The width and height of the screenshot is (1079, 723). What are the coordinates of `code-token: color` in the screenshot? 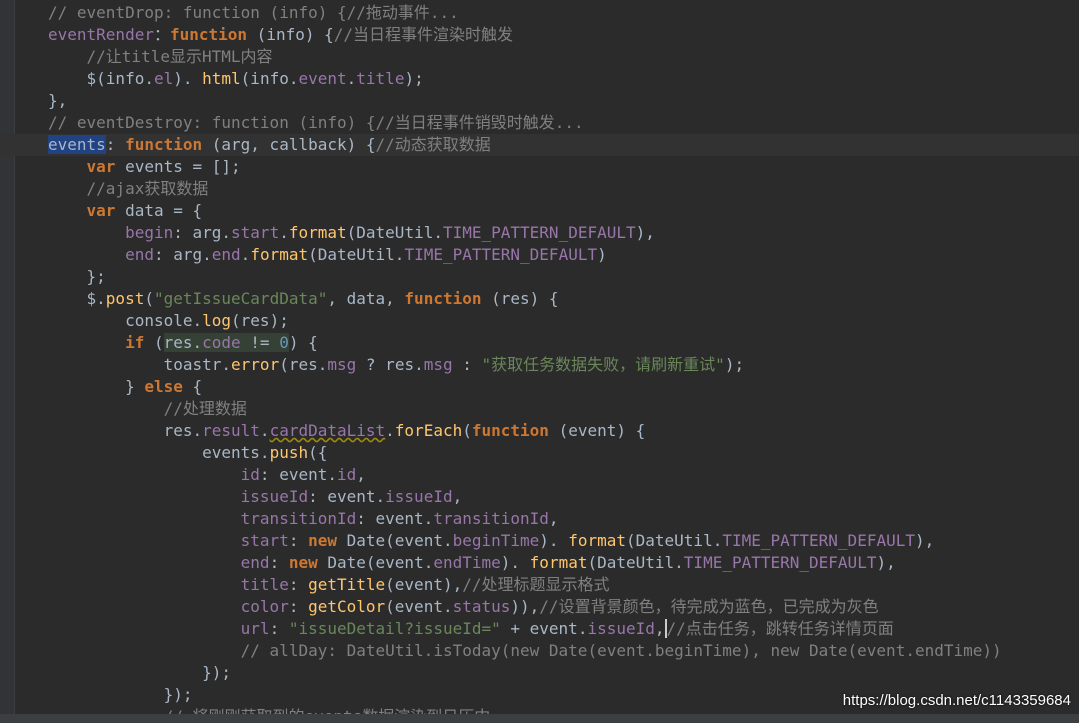 It's located at (264, 606).